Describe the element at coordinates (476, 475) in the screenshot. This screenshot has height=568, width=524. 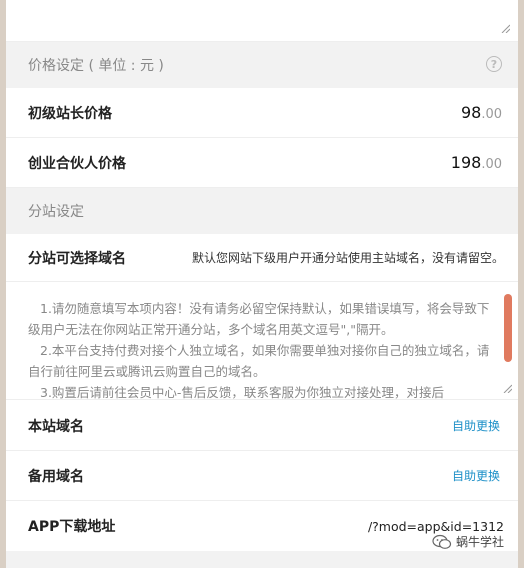
I see `backup-domain-change-link: 自助更换` at that location.